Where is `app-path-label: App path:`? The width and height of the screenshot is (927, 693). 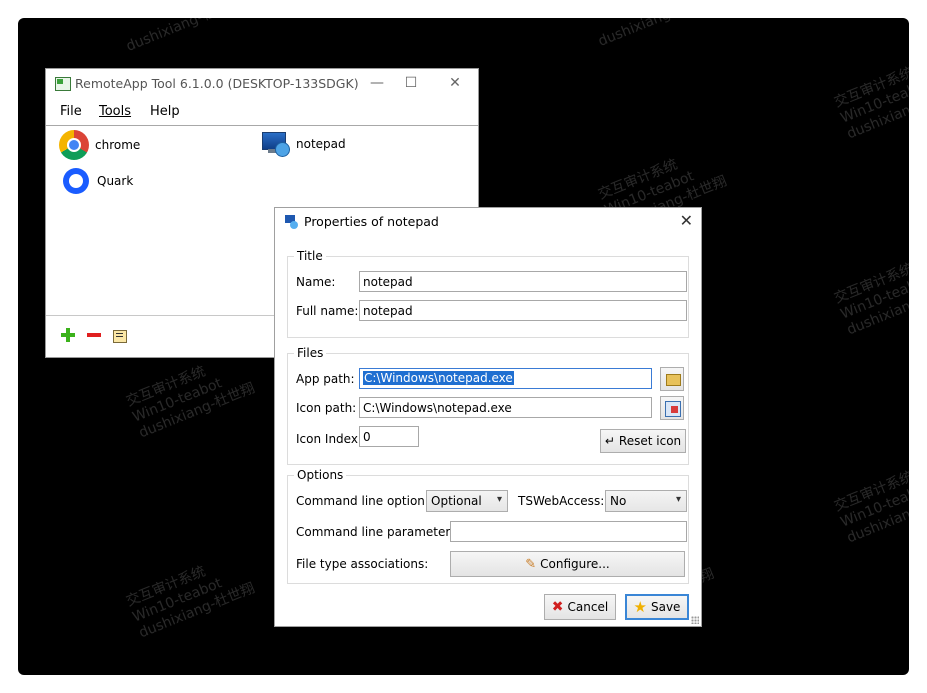 app-path-label: App path: is located at coordinates (325, 379).